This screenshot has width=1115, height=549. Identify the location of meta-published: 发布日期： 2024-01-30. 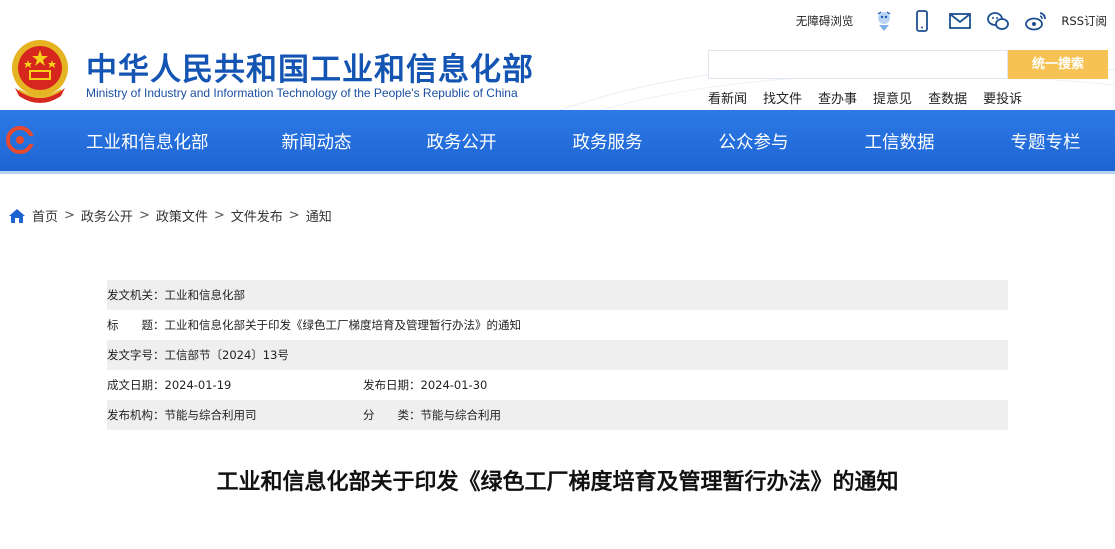
(425, 385).